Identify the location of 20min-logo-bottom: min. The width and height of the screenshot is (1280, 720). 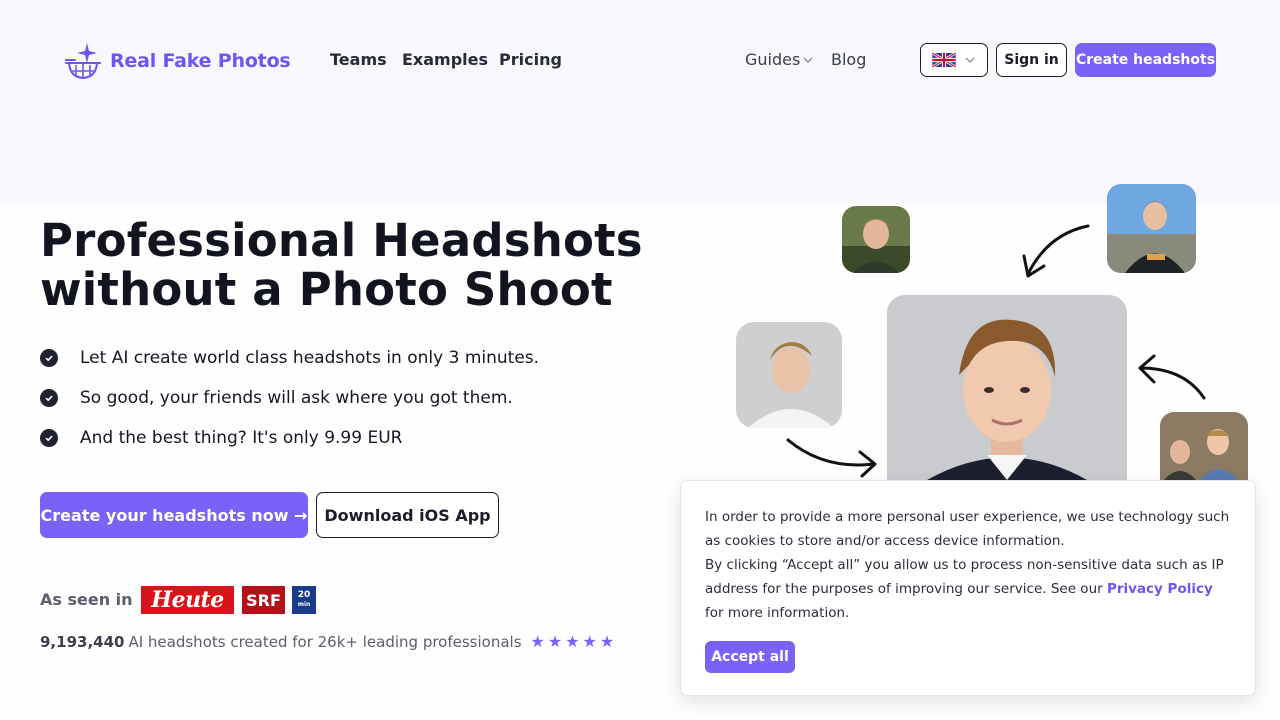
(304, 604).